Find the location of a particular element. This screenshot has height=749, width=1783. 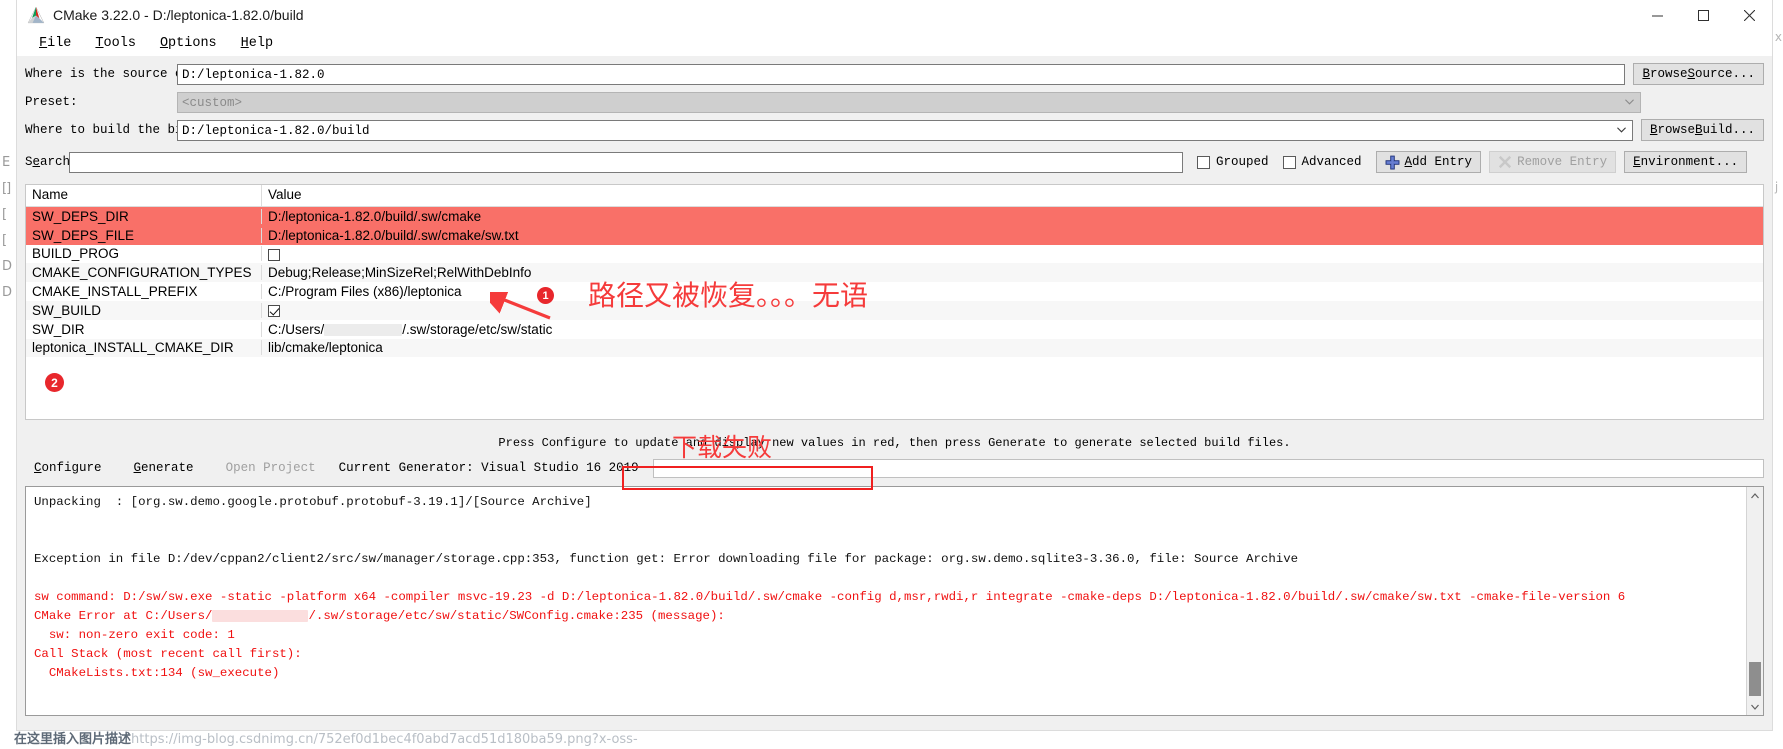

remove-x-icon is located at coordinates (1505, 162).